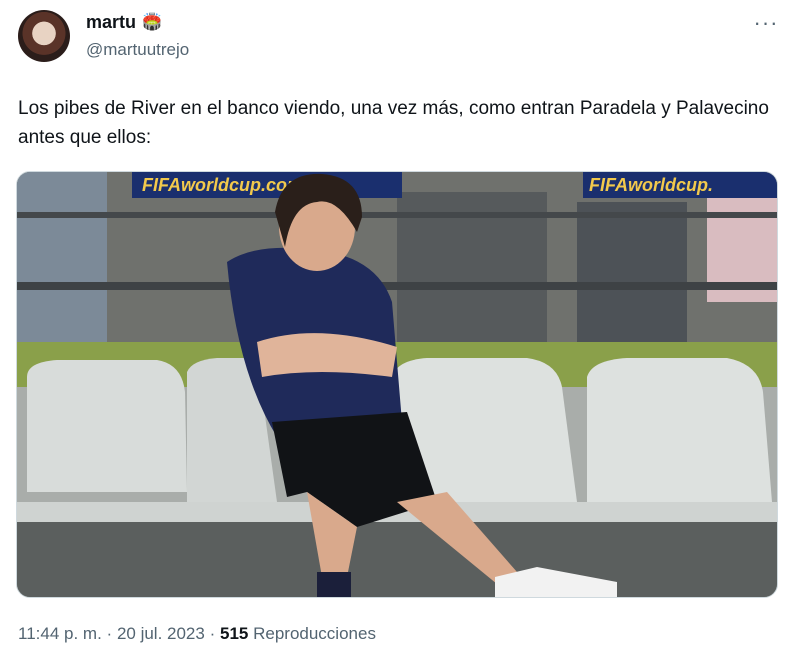 The width and height of the screenshot is (790, 659). I want to click on views-label: Reproducciones, so click(314, 633).